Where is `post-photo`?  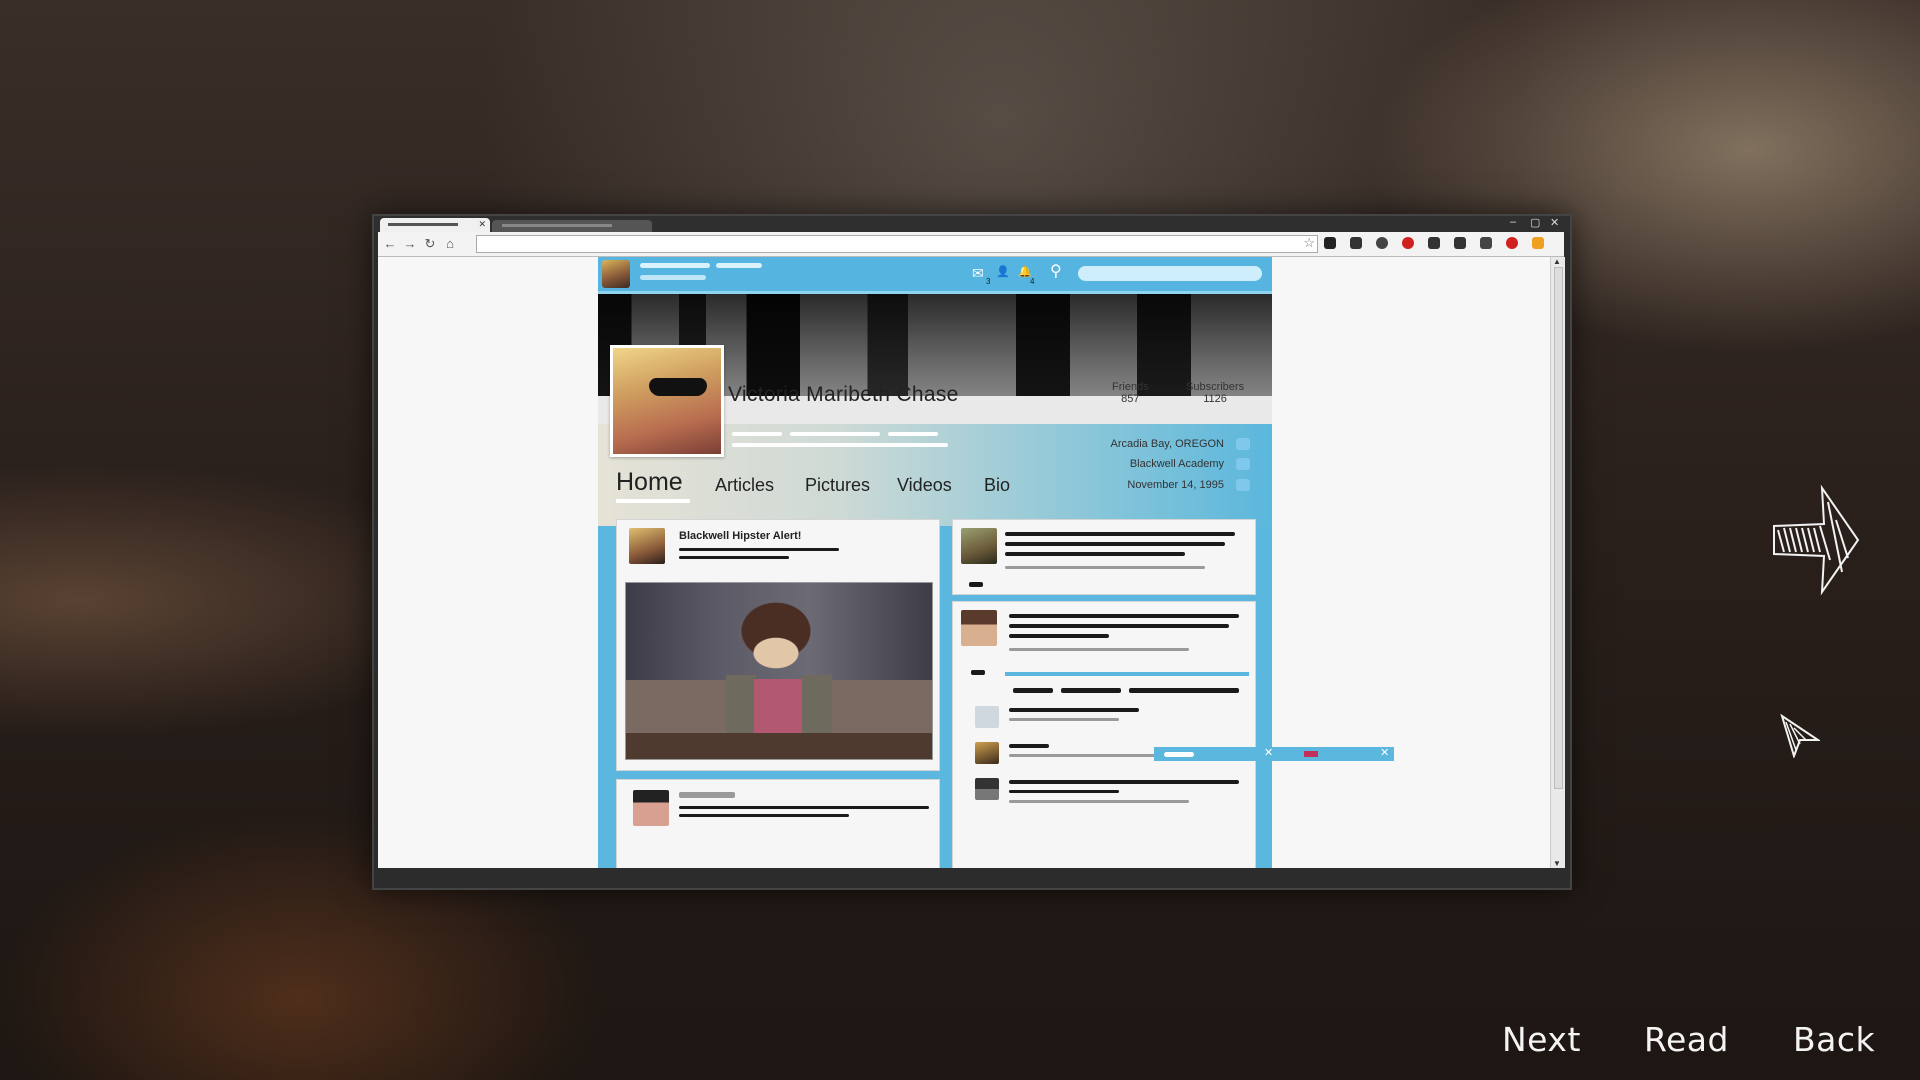
post-photo is located at coordinates (779, 671).